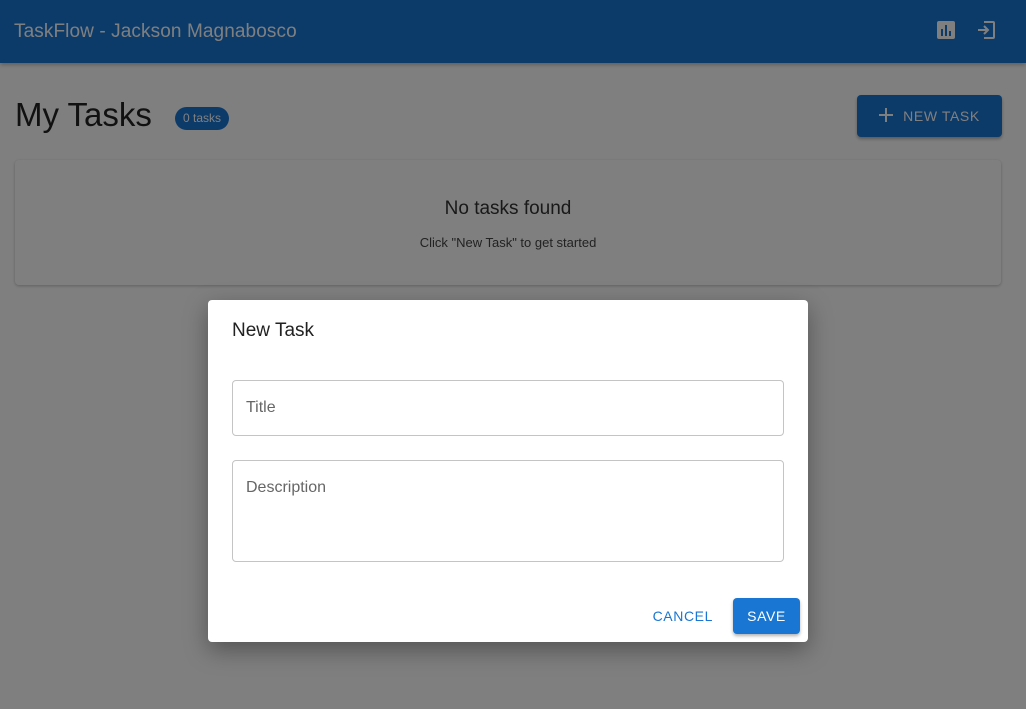 The image size is (1026, 709). Describe the element at coordinates (508, 511) in the screenshot. I see `description-input` at that location.